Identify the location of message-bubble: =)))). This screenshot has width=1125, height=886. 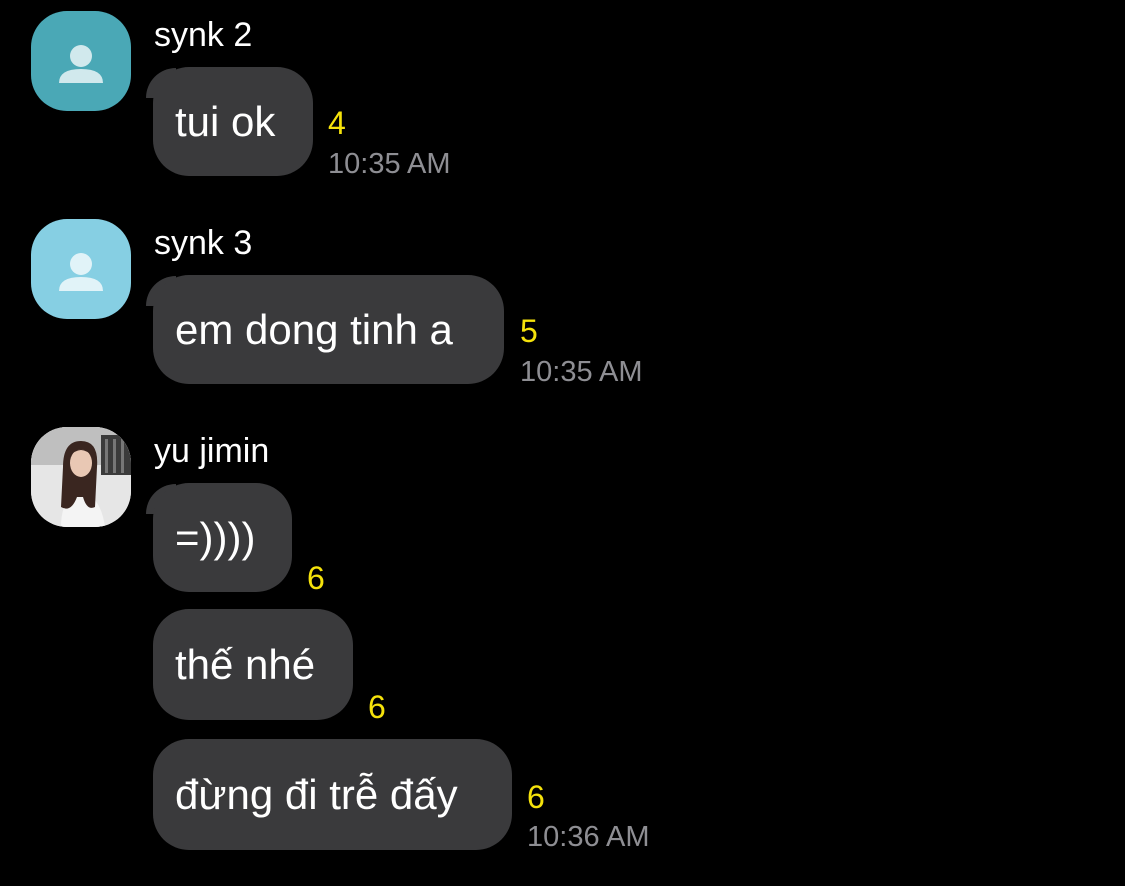
(222, 537).